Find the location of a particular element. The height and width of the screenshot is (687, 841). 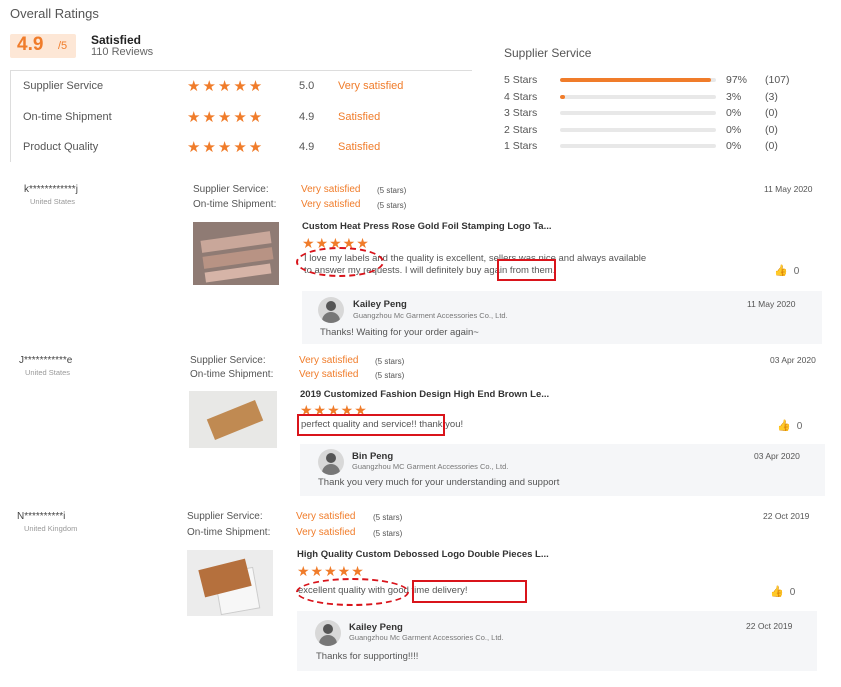

rating-value: 5.0 is located at coordinates (307, 86).